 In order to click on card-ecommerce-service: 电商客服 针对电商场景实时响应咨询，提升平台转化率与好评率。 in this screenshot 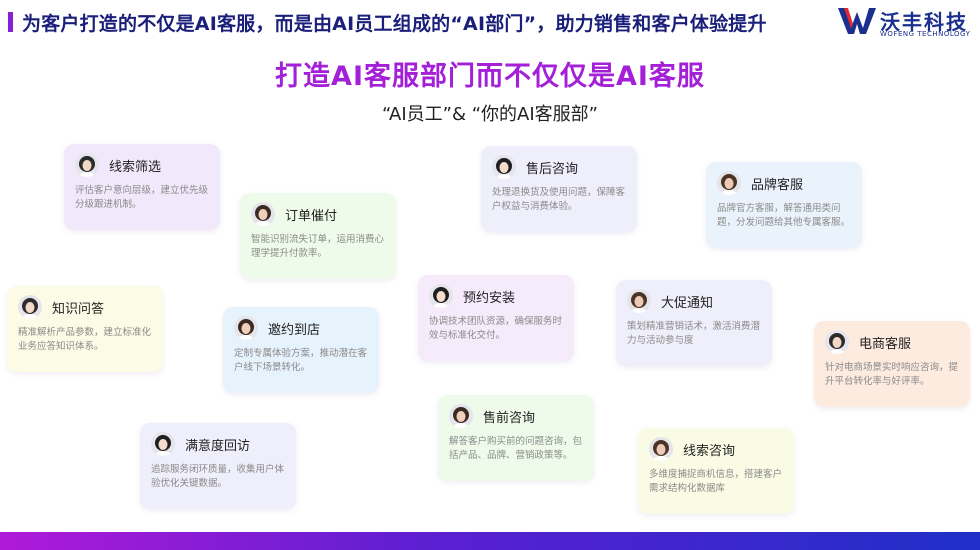, I will do `click(892, 364)`.